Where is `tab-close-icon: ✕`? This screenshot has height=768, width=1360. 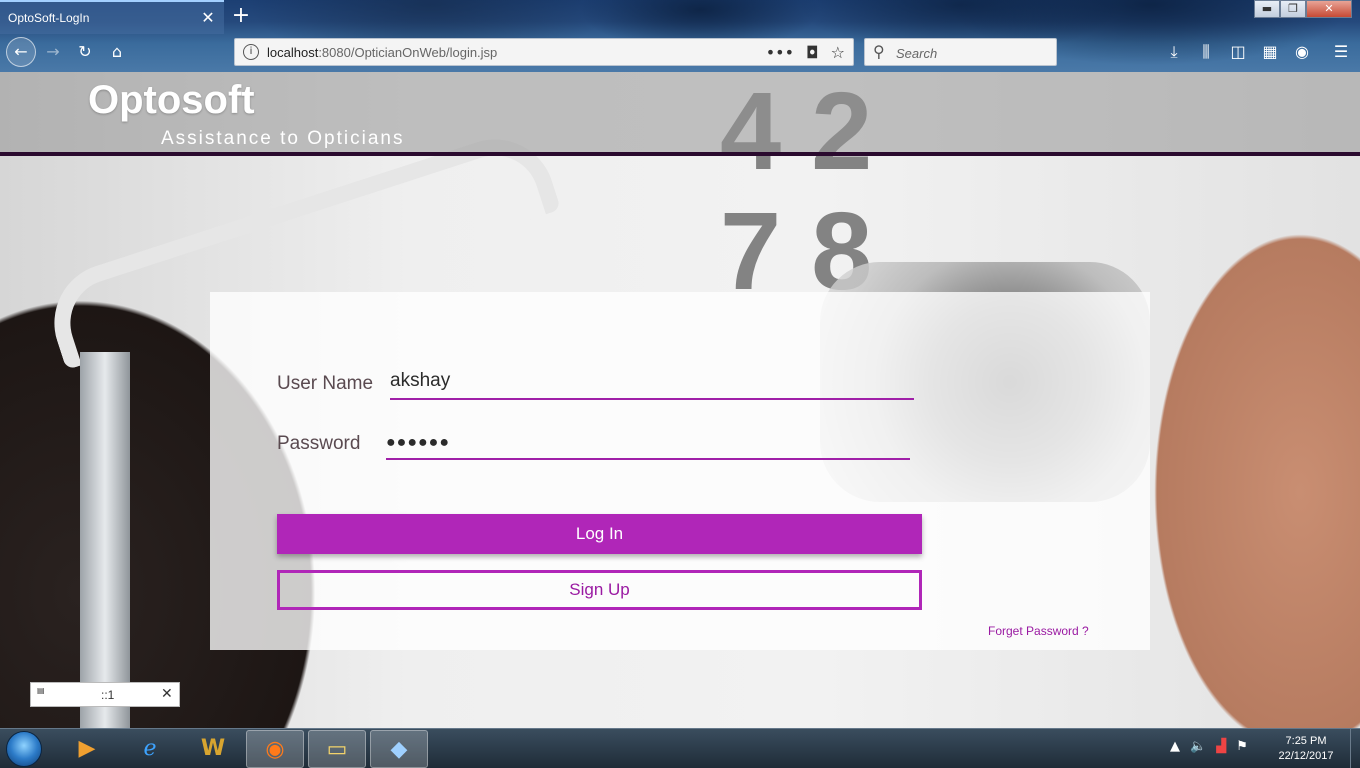
tab-close-icon: ✕ is located at coordinates (208, 18).